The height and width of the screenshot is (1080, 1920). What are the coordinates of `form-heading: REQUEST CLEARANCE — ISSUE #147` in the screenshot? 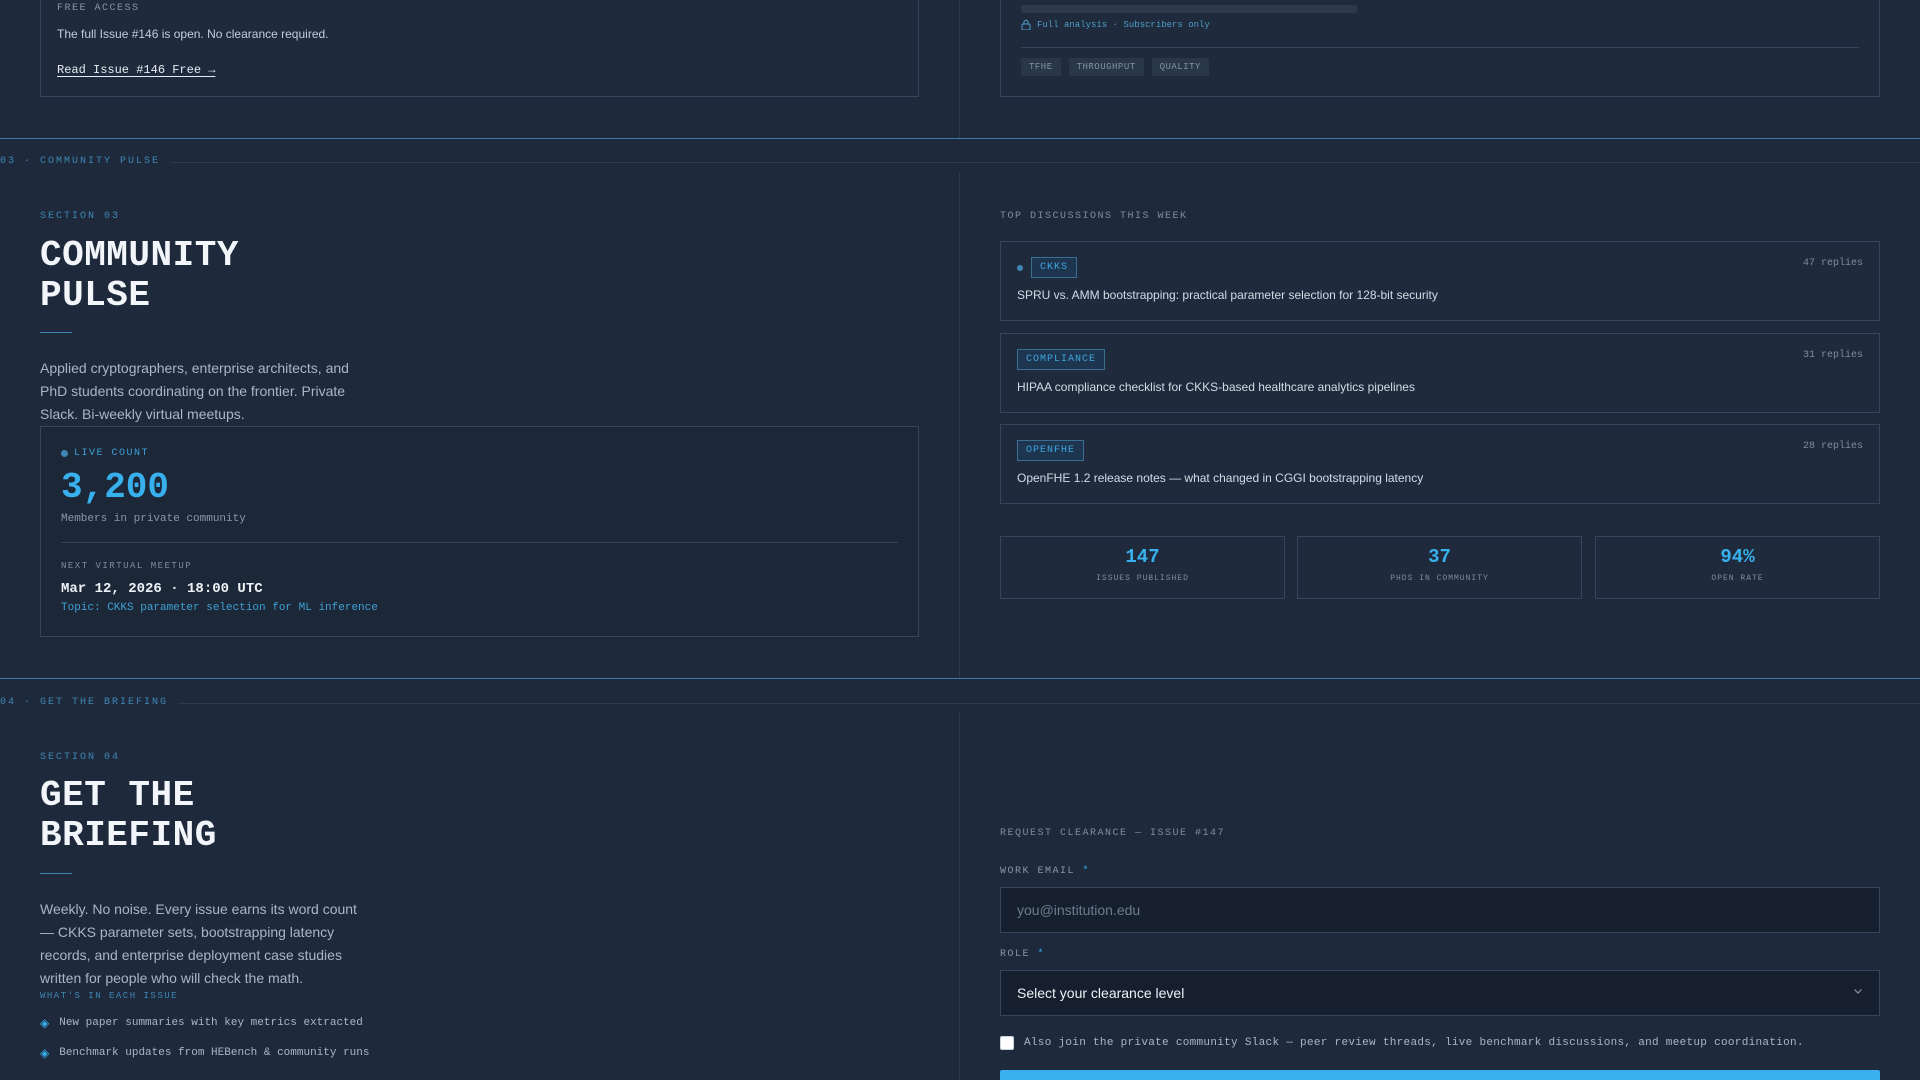 It's located at (1113, 833).